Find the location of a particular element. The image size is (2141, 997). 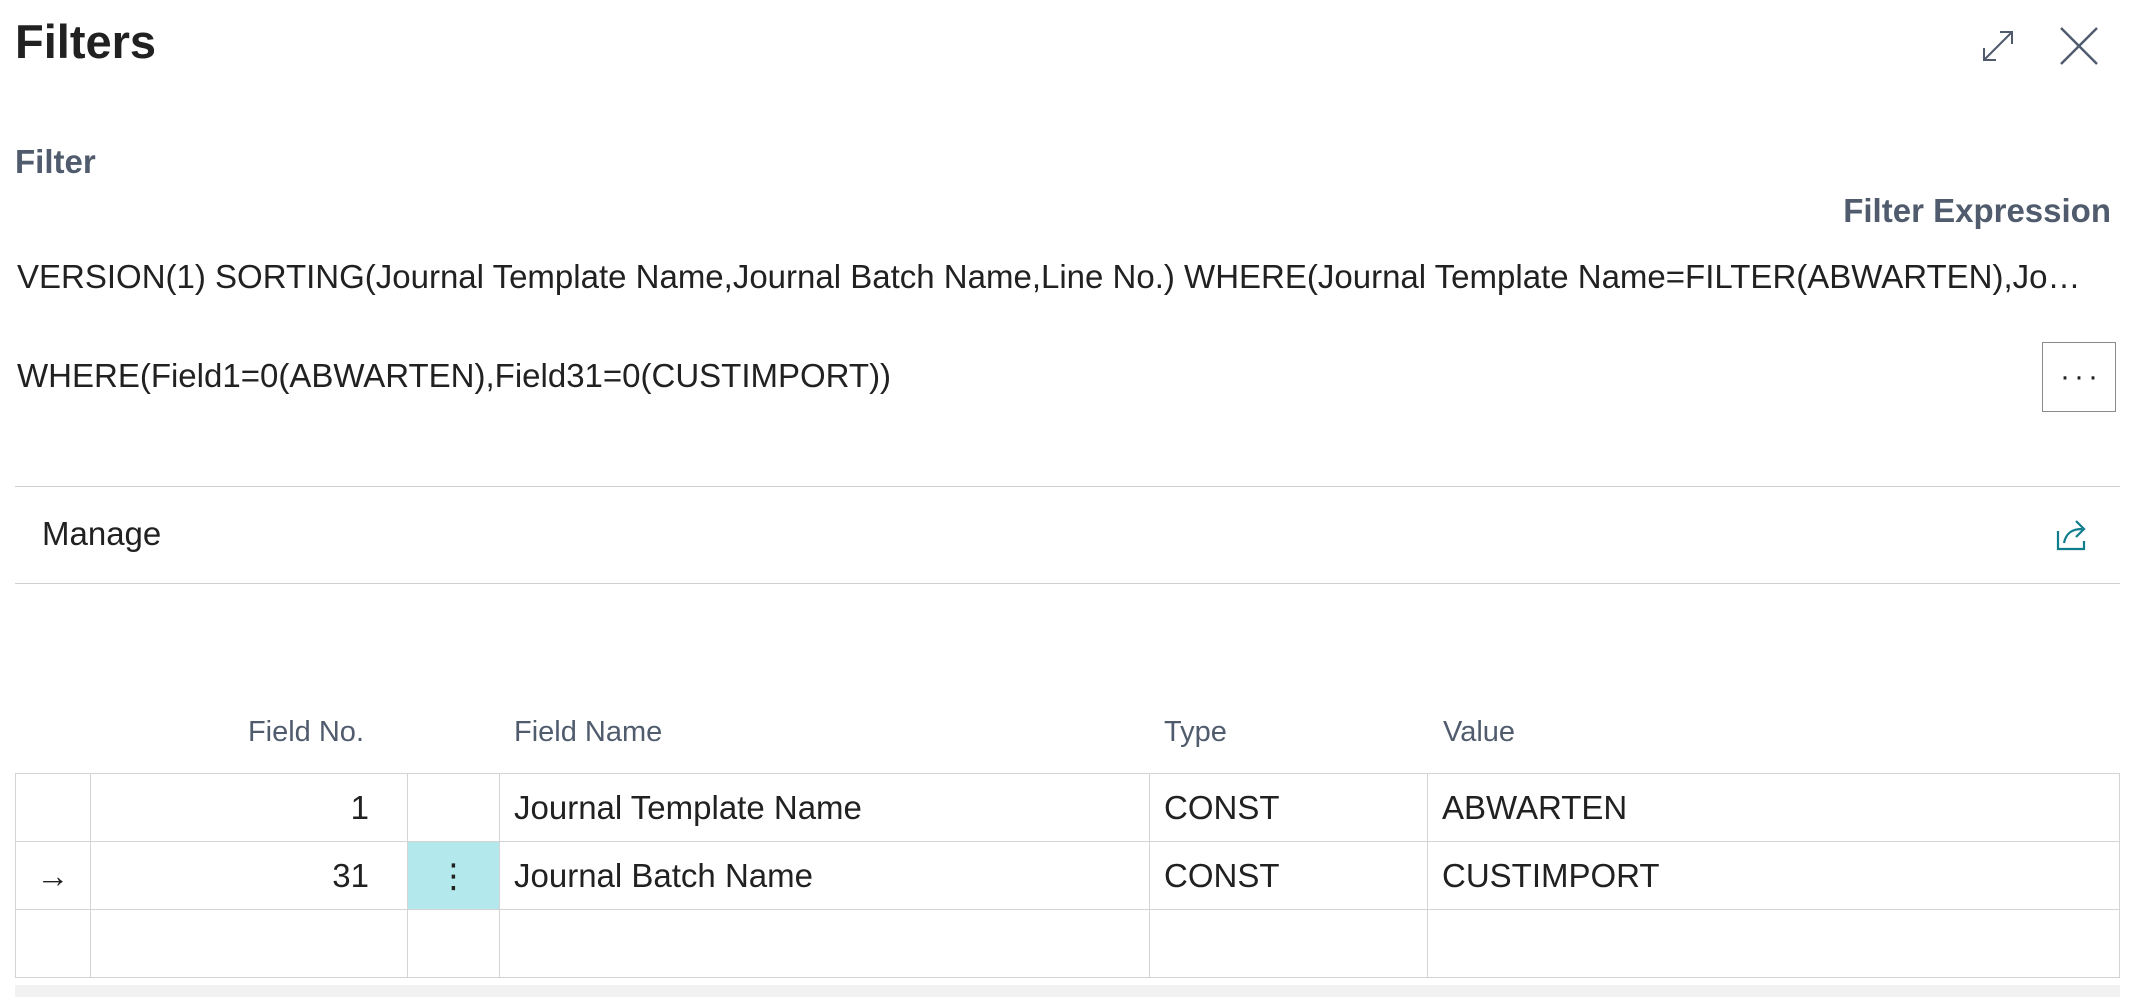

table-row: 1 Journal Template Name CONST ABWARTEN is located at coordinates (1067, 807).